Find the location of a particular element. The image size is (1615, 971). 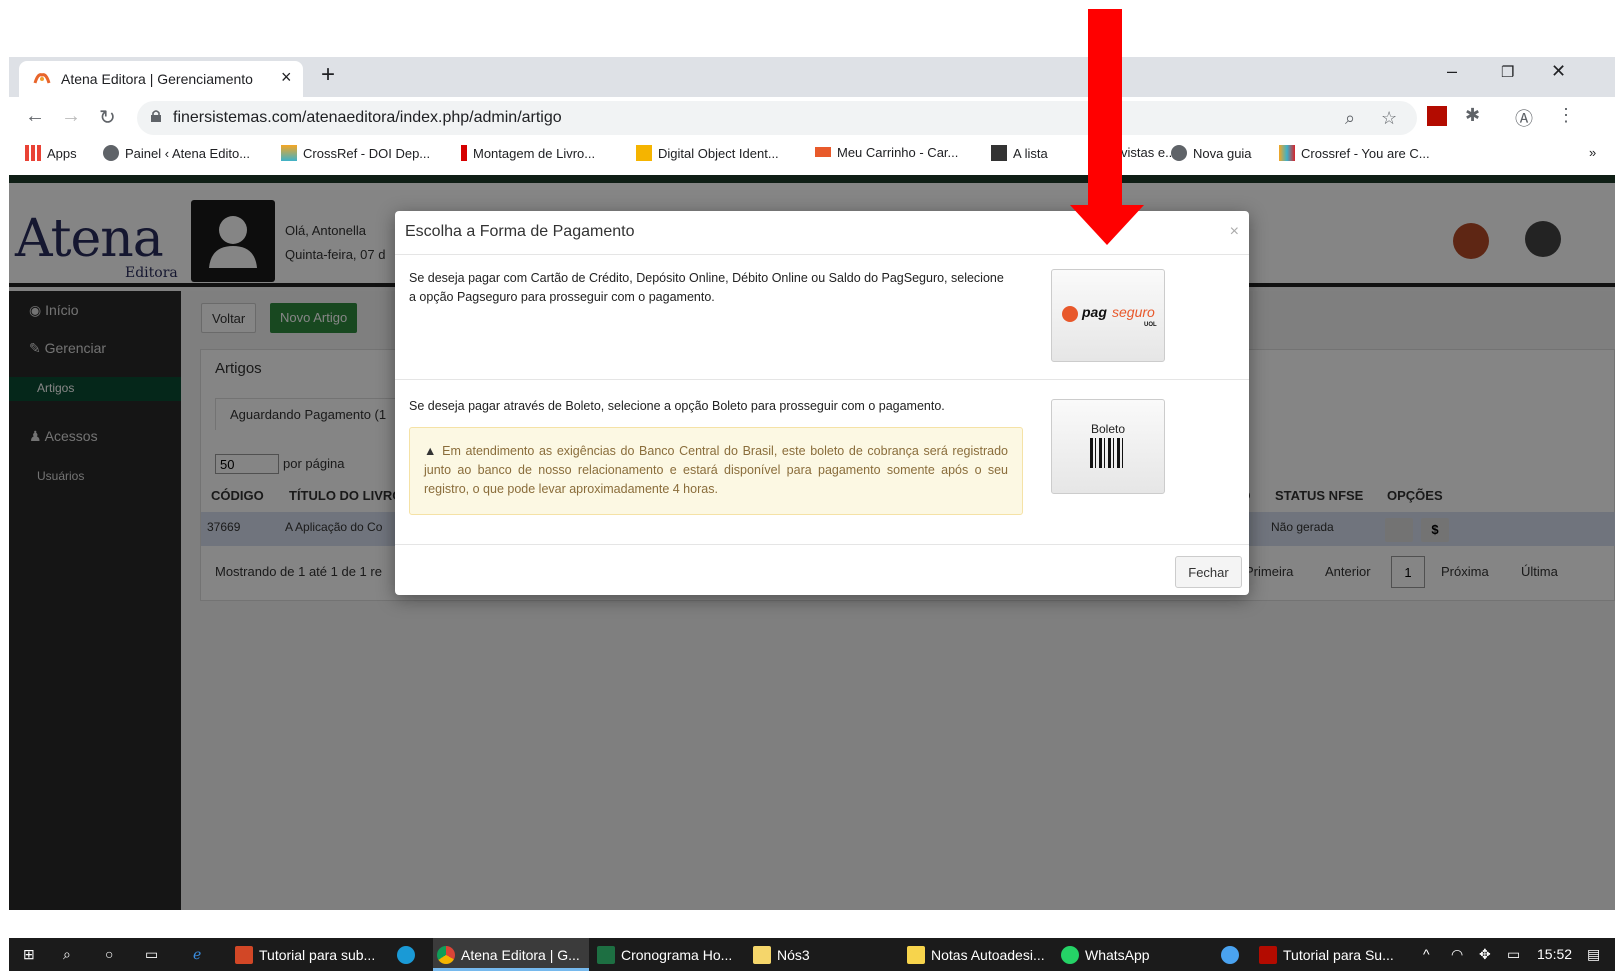

w-logo-icon is located at coordinates (999, 153).